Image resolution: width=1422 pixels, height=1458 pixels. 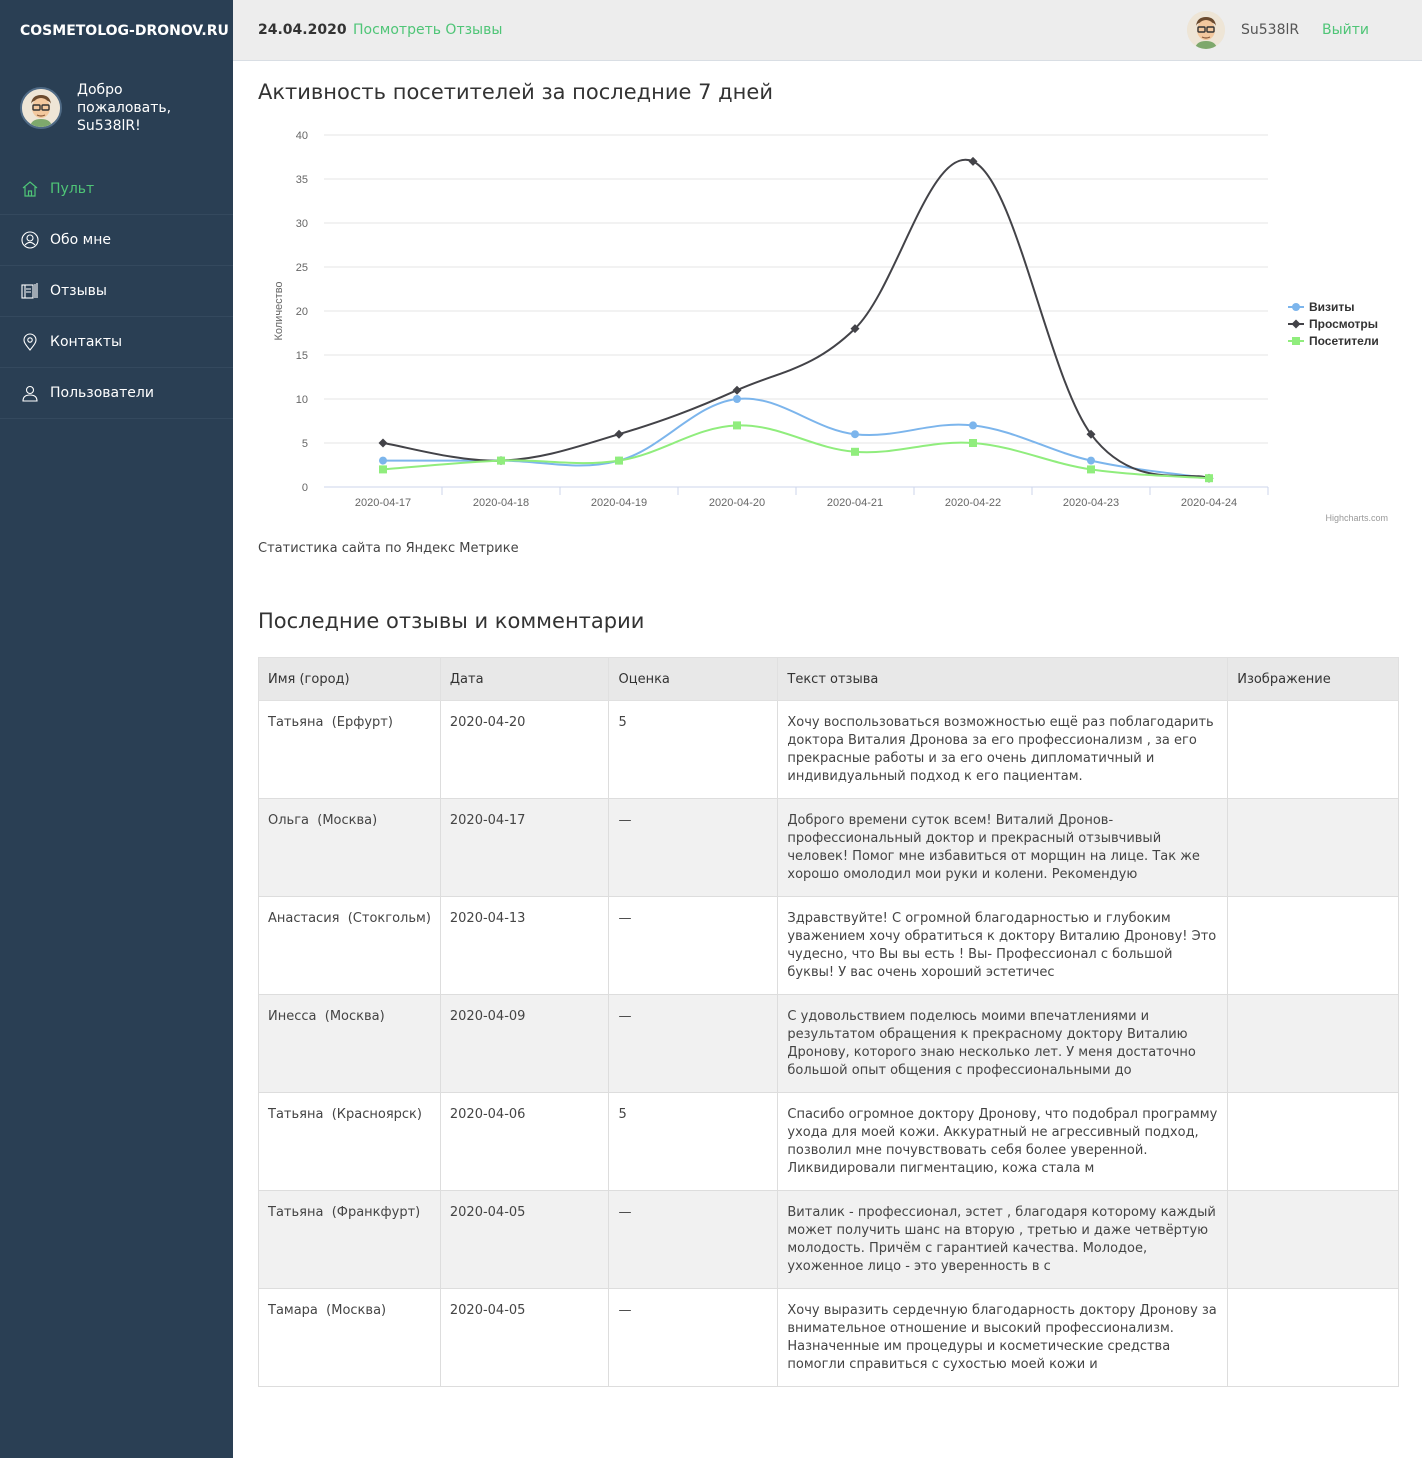 What do you see at coordinates (302, 356) in the screenshot?
I see `y-tick-label: 15` at bounding box center [302, 356].